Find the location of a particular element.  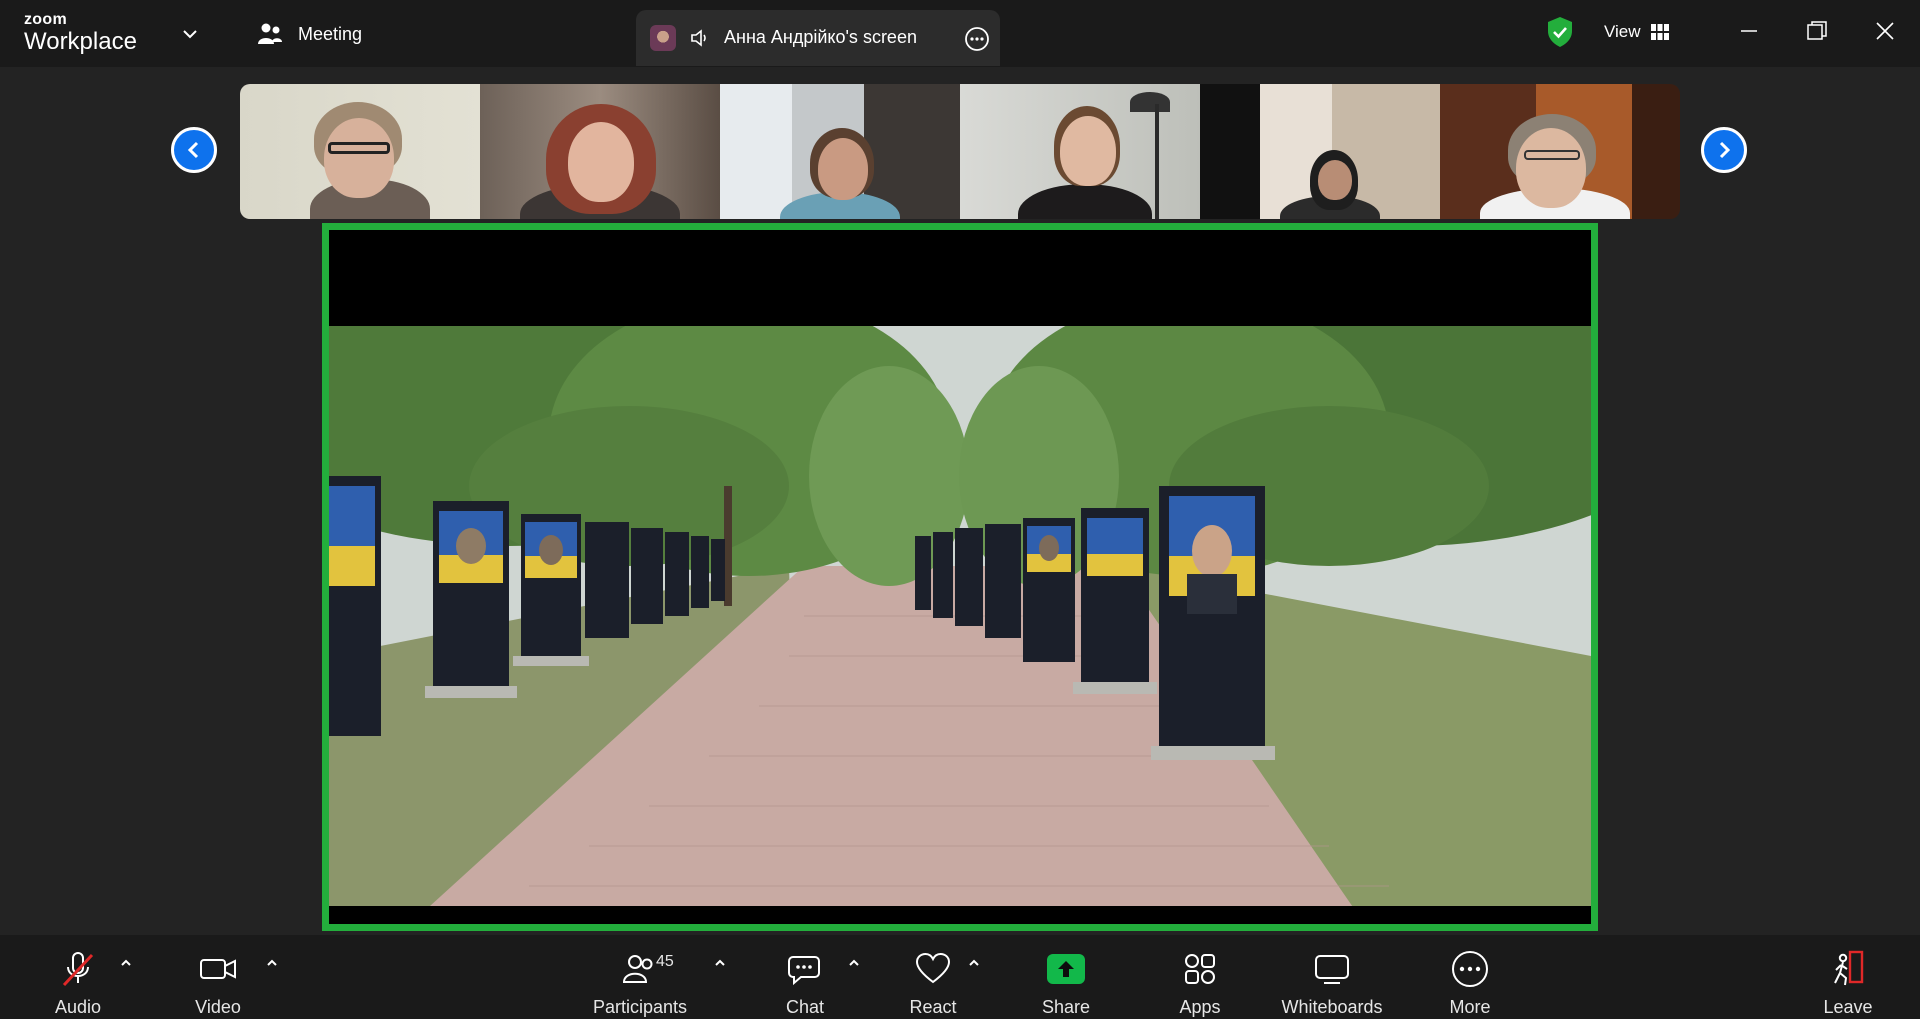

leave-label: Leave is located at coordinates (1848, 1007).